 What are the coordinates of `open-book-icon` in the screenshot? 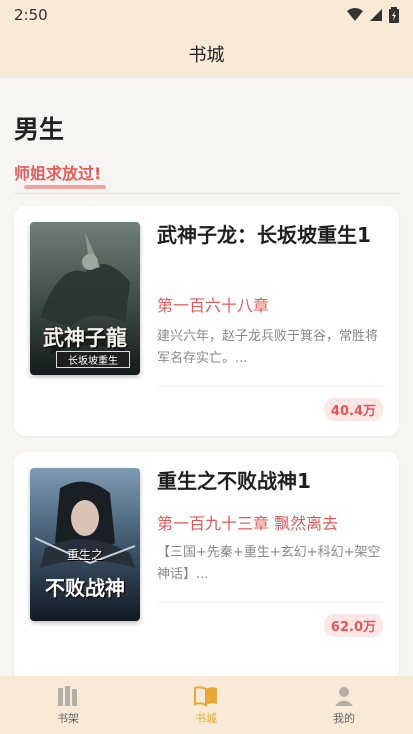 It's located at (205, 696).